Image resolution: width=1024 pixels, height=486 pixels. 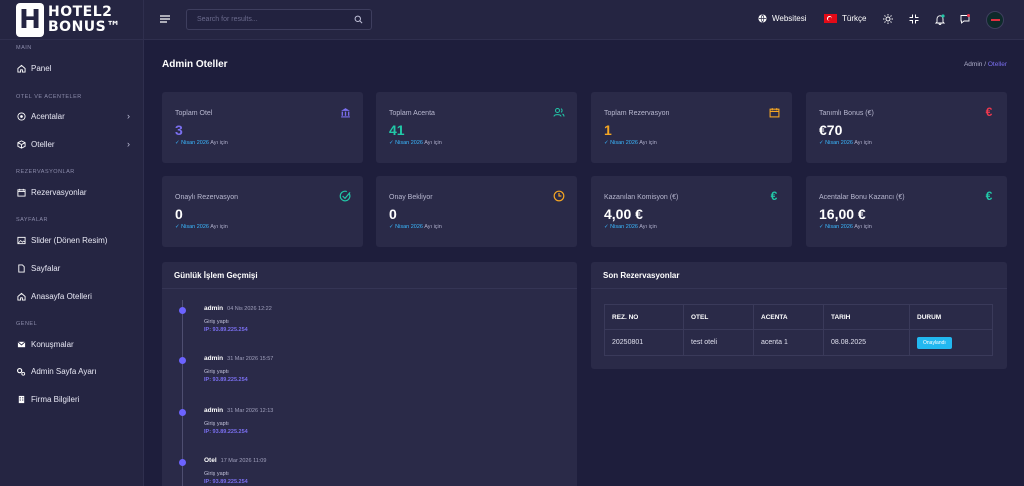 What do you see at coordinates (73, 344) in the screenshot?
I see `sidebar-item-konusmalar: Konuşmalar` at bounding box center [73, 344].